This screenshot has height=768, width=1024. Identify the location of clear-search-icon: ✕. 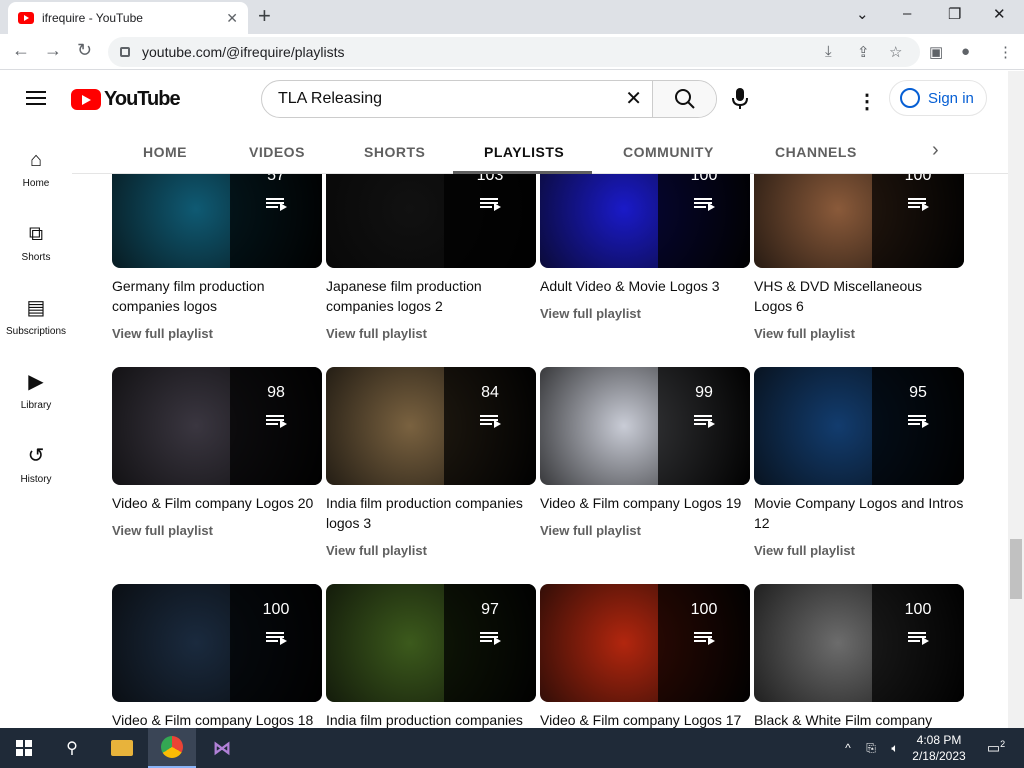
(633, 99).